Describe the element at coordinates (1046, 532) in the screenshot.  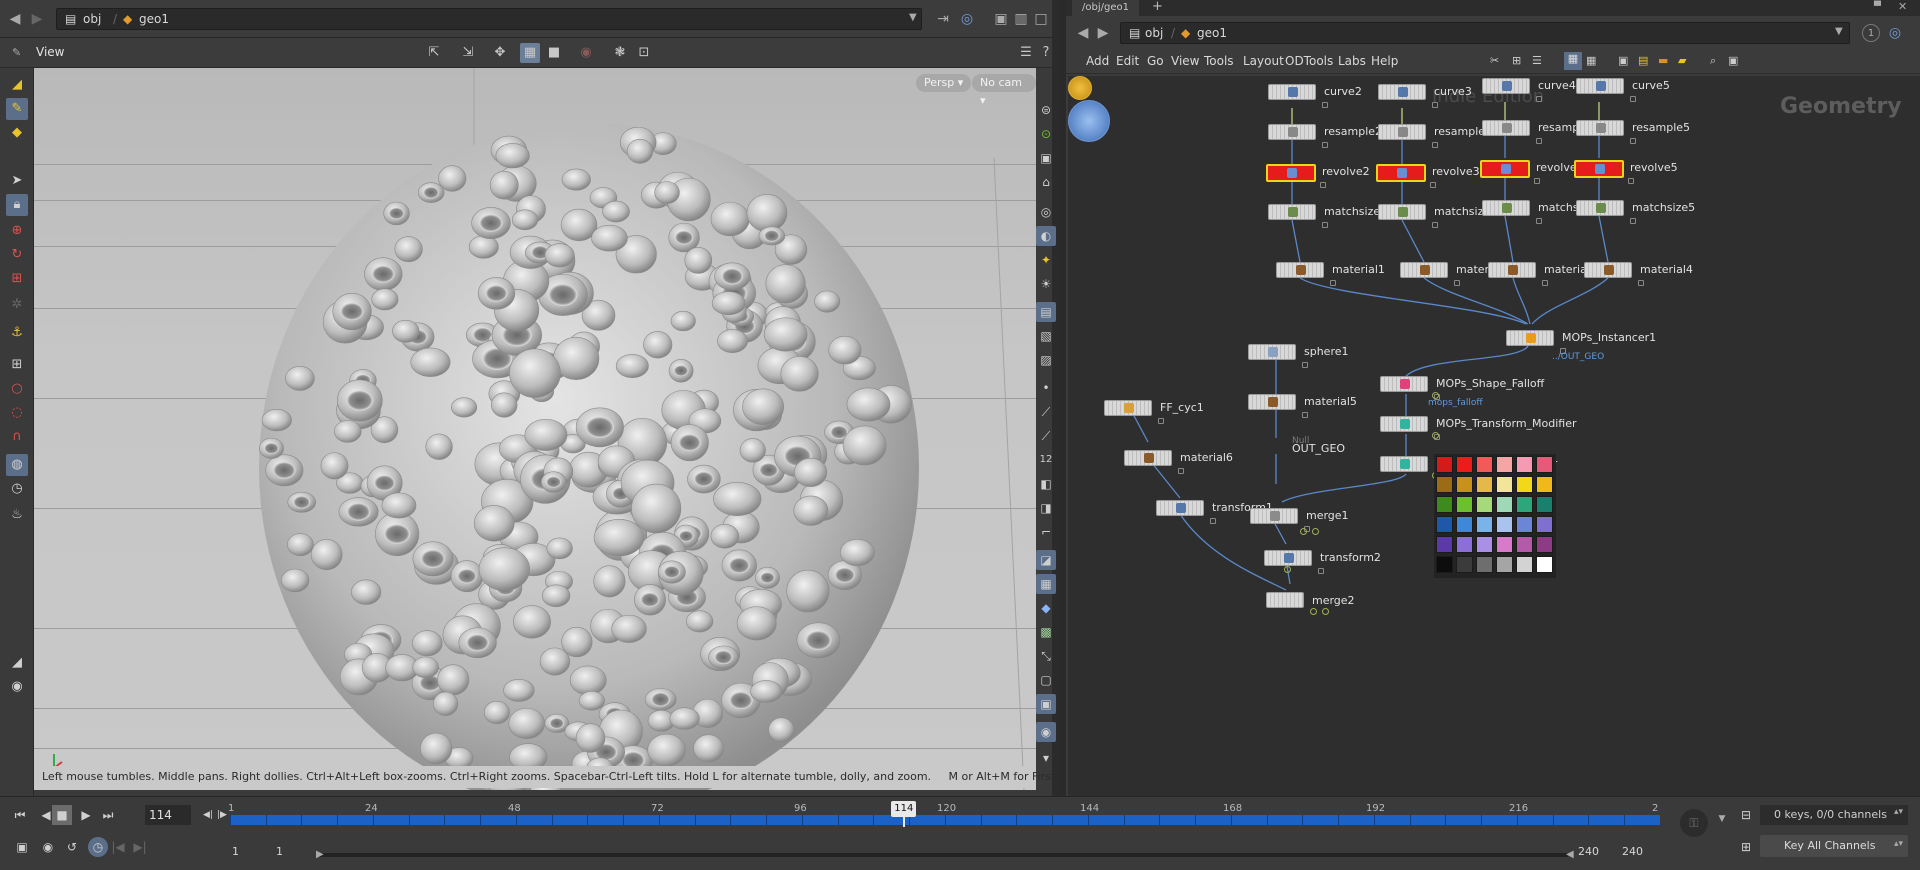
I see `guide-icon: ⌐` at that location.